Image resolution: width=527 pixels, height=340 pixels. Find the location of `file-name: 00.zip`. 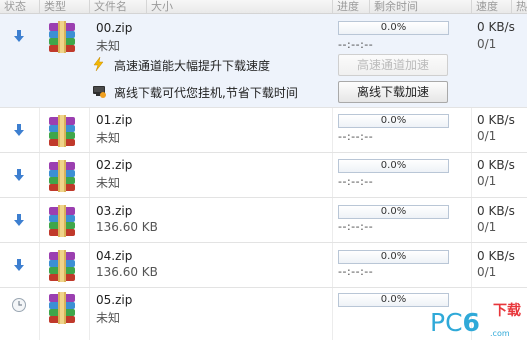

file-name: 00.zip is located at coordinates (114, 28).